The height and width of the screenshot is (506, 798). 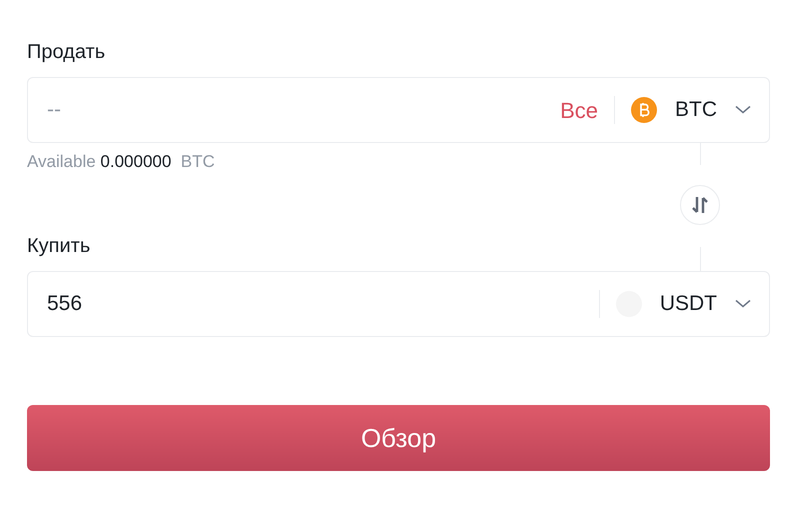 I want to click on max-link: Все, so click(x=579, y=110).